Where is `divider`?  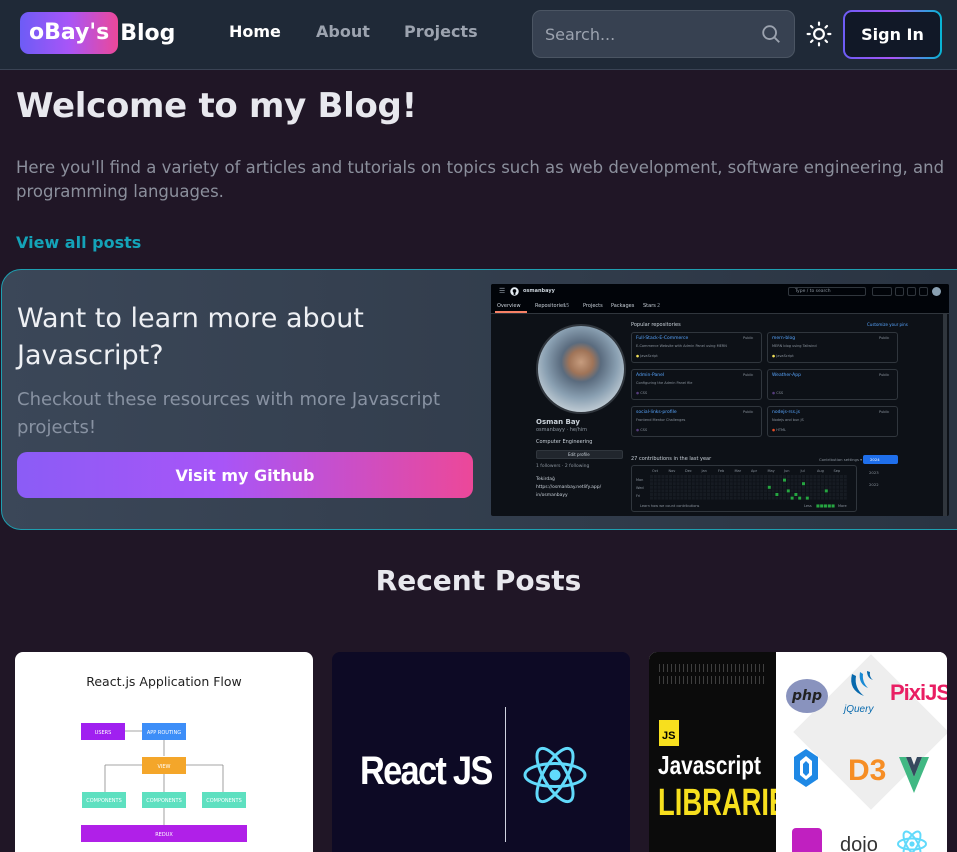
divider is located at coordinates (505, 774).